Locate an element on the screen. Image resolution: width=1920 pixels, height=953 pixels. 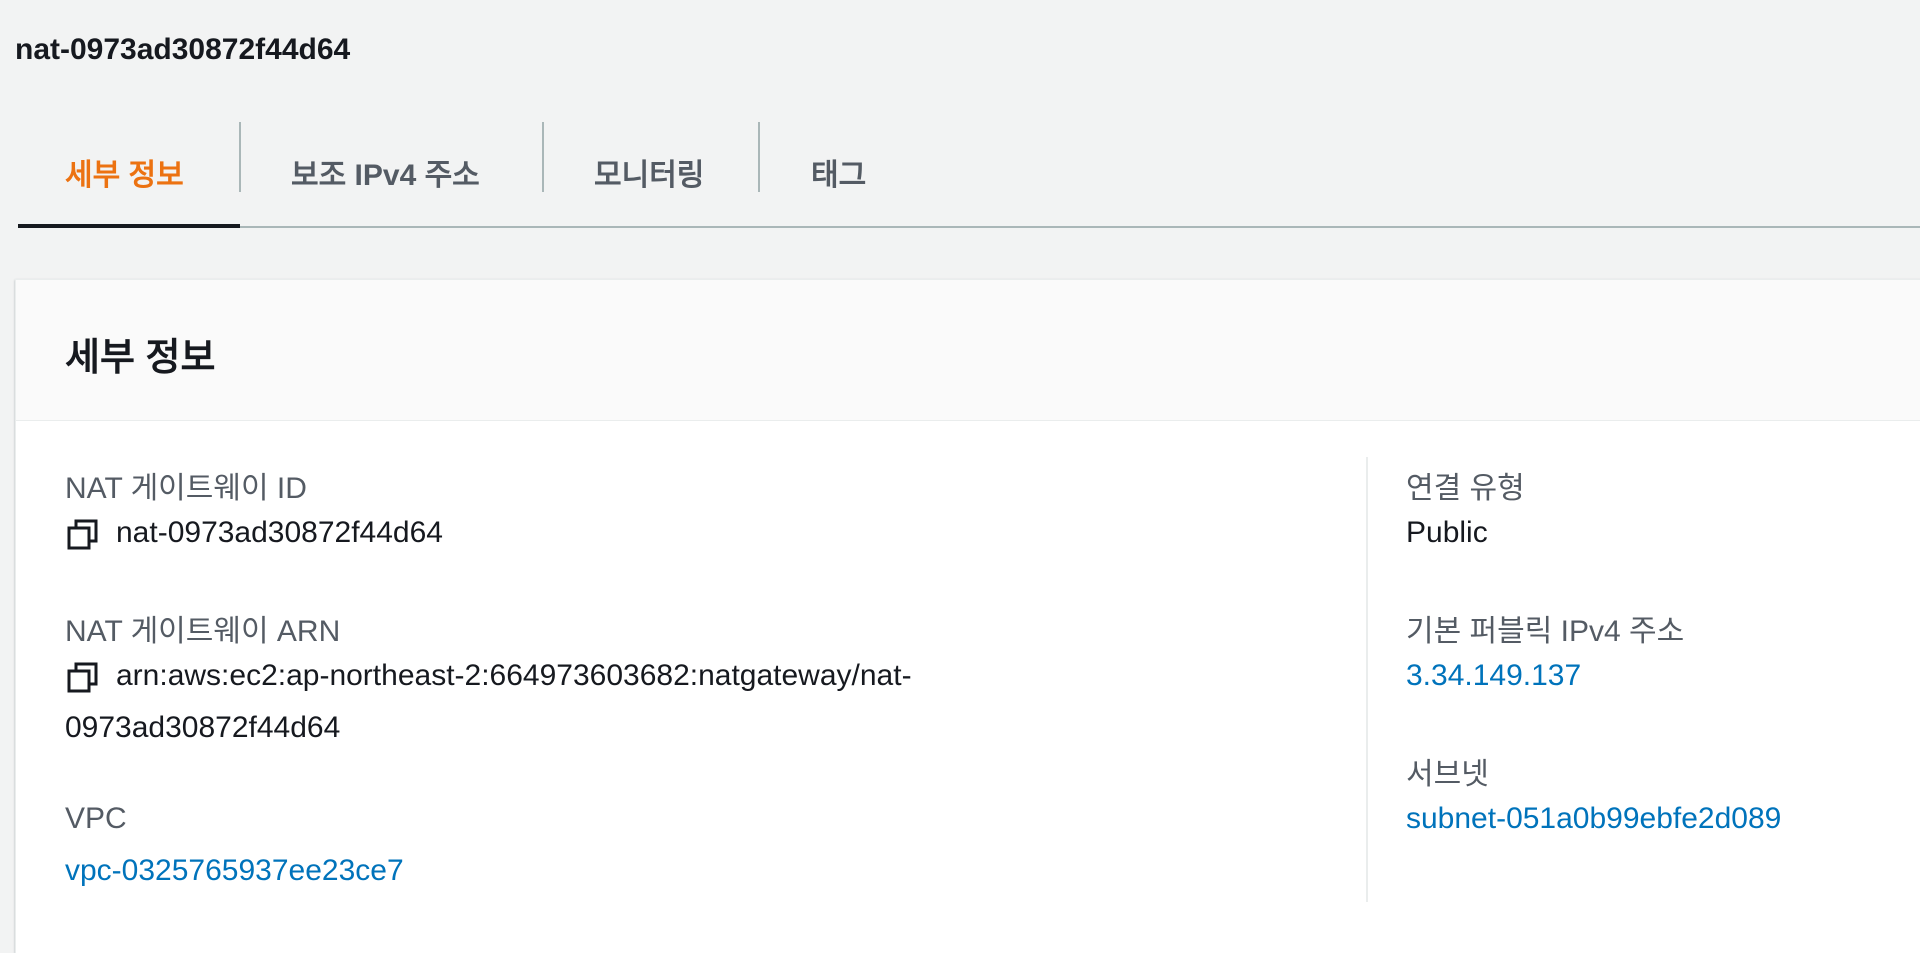
vpc-link: vpc-0325765937ee23ce7 is located at coordinates (234, 871).